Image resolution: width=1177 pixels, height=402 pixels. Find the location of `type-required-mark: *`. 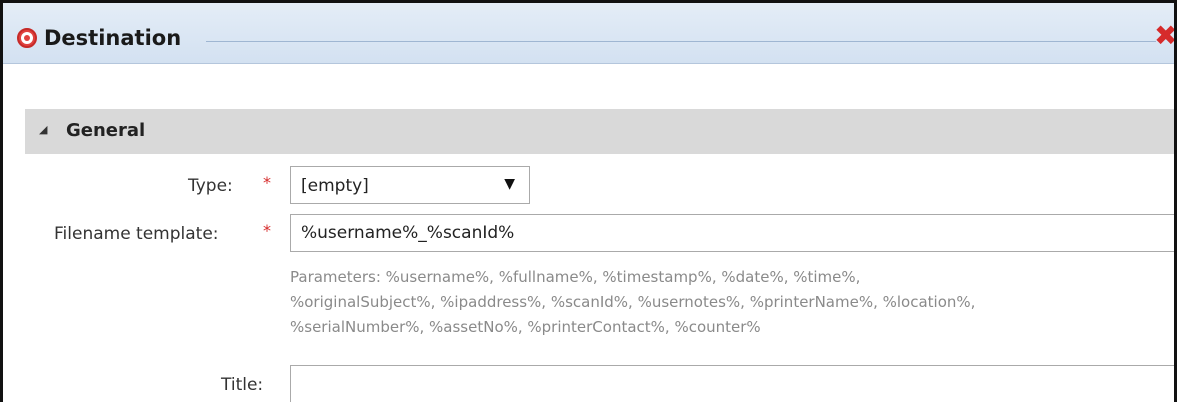

type-required-mark: * is located at coordinates (267, 182).